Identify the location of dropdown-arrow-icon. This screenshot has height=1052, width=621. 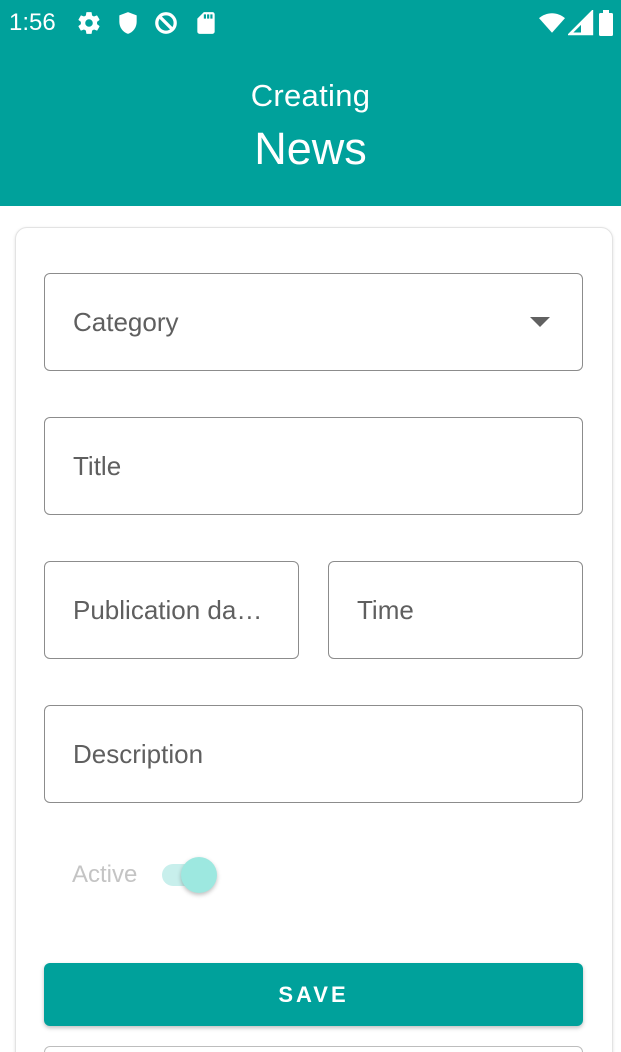
(540, 322).